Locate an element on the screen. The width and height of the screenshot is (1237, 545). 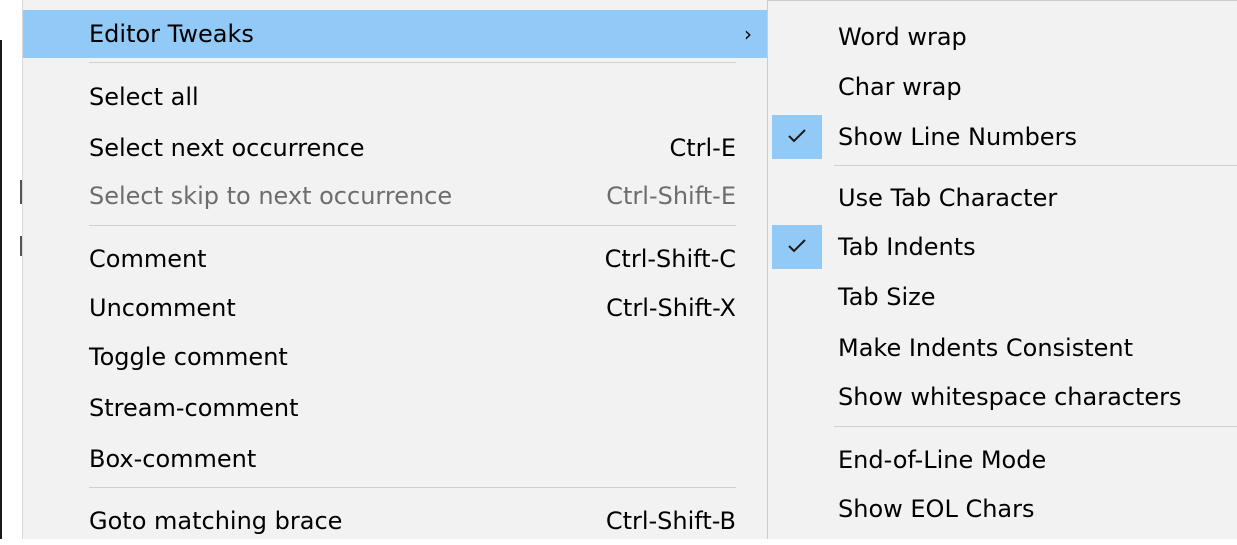
menu-item-goto-matching-brace: Goto matching brace Ctrl-Shift-B is located at coordinates (398, 521).